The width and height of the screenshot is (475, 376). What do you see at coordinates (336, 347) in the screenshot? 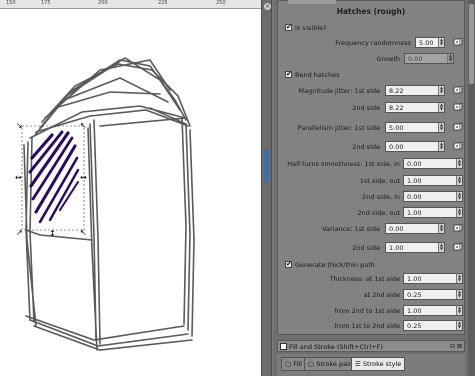
I see `fill-stroke-title: Fill and Stroke (Shift+Ctrl+F)` at bounding box center [336, 347].